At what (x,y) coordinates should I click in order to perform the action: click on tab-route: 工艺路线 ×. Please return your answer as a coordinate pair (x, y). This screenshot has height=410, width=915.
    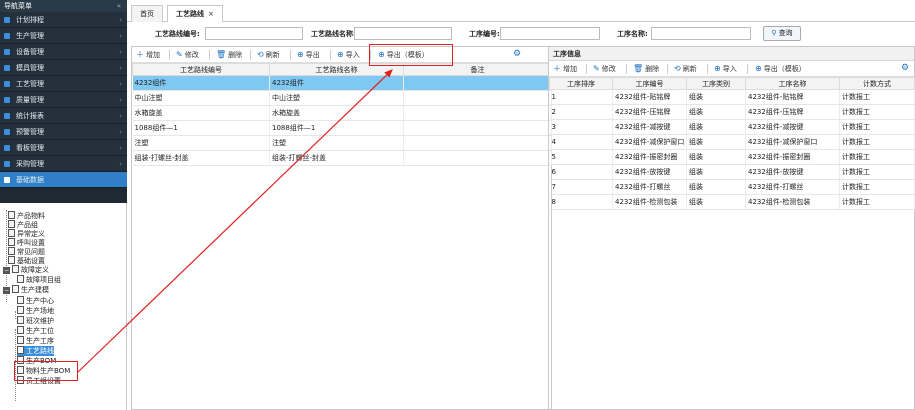
    Looking at the image, I should click on (195, 13).